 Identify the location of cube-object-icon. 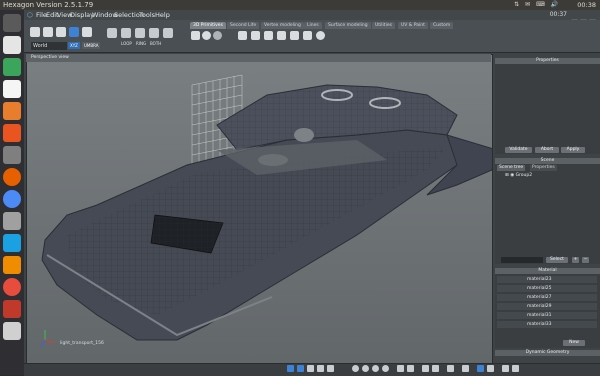
(154, 33).